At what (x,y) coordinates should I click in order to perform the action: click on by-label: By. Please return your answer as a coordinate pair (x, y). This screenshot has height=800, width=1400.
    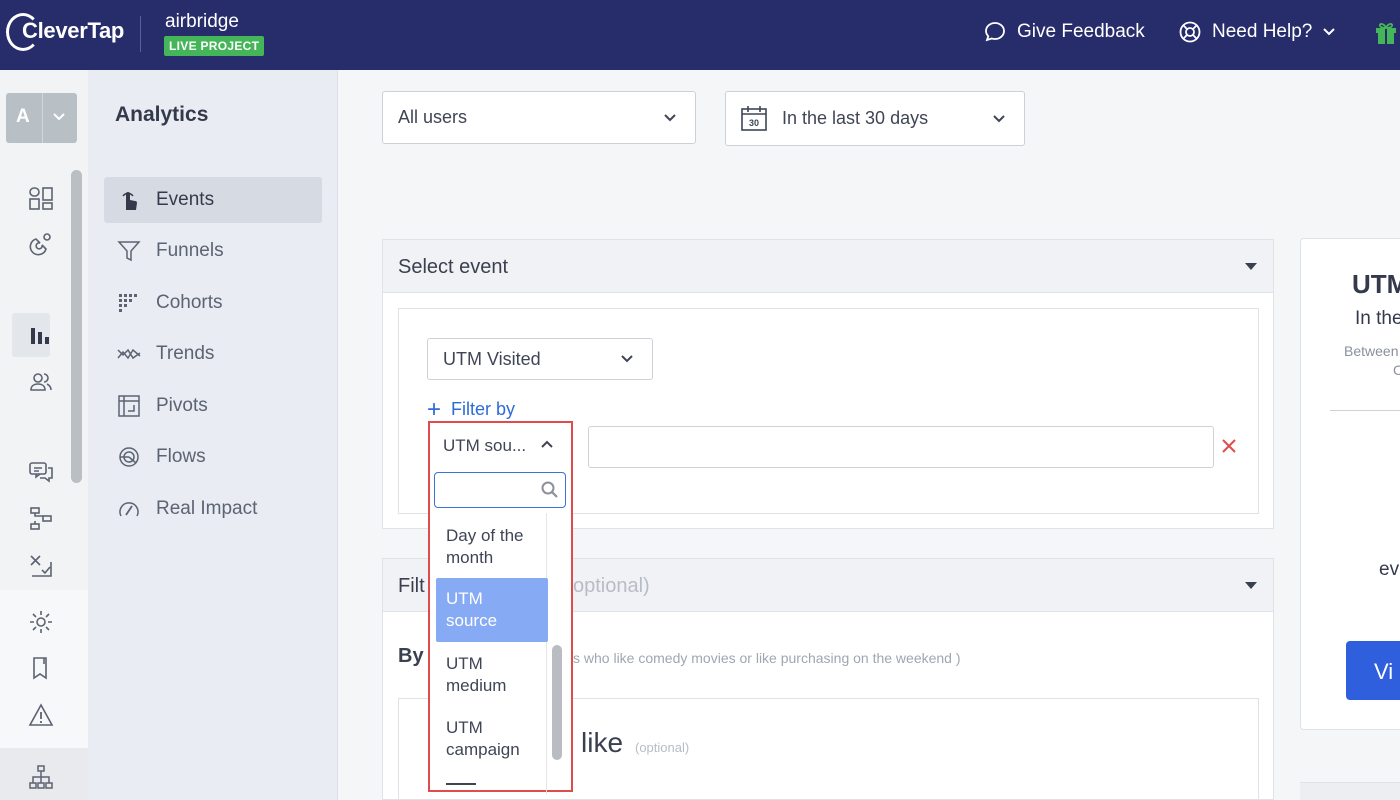
    Looking at the image, I should click on (411, 656).